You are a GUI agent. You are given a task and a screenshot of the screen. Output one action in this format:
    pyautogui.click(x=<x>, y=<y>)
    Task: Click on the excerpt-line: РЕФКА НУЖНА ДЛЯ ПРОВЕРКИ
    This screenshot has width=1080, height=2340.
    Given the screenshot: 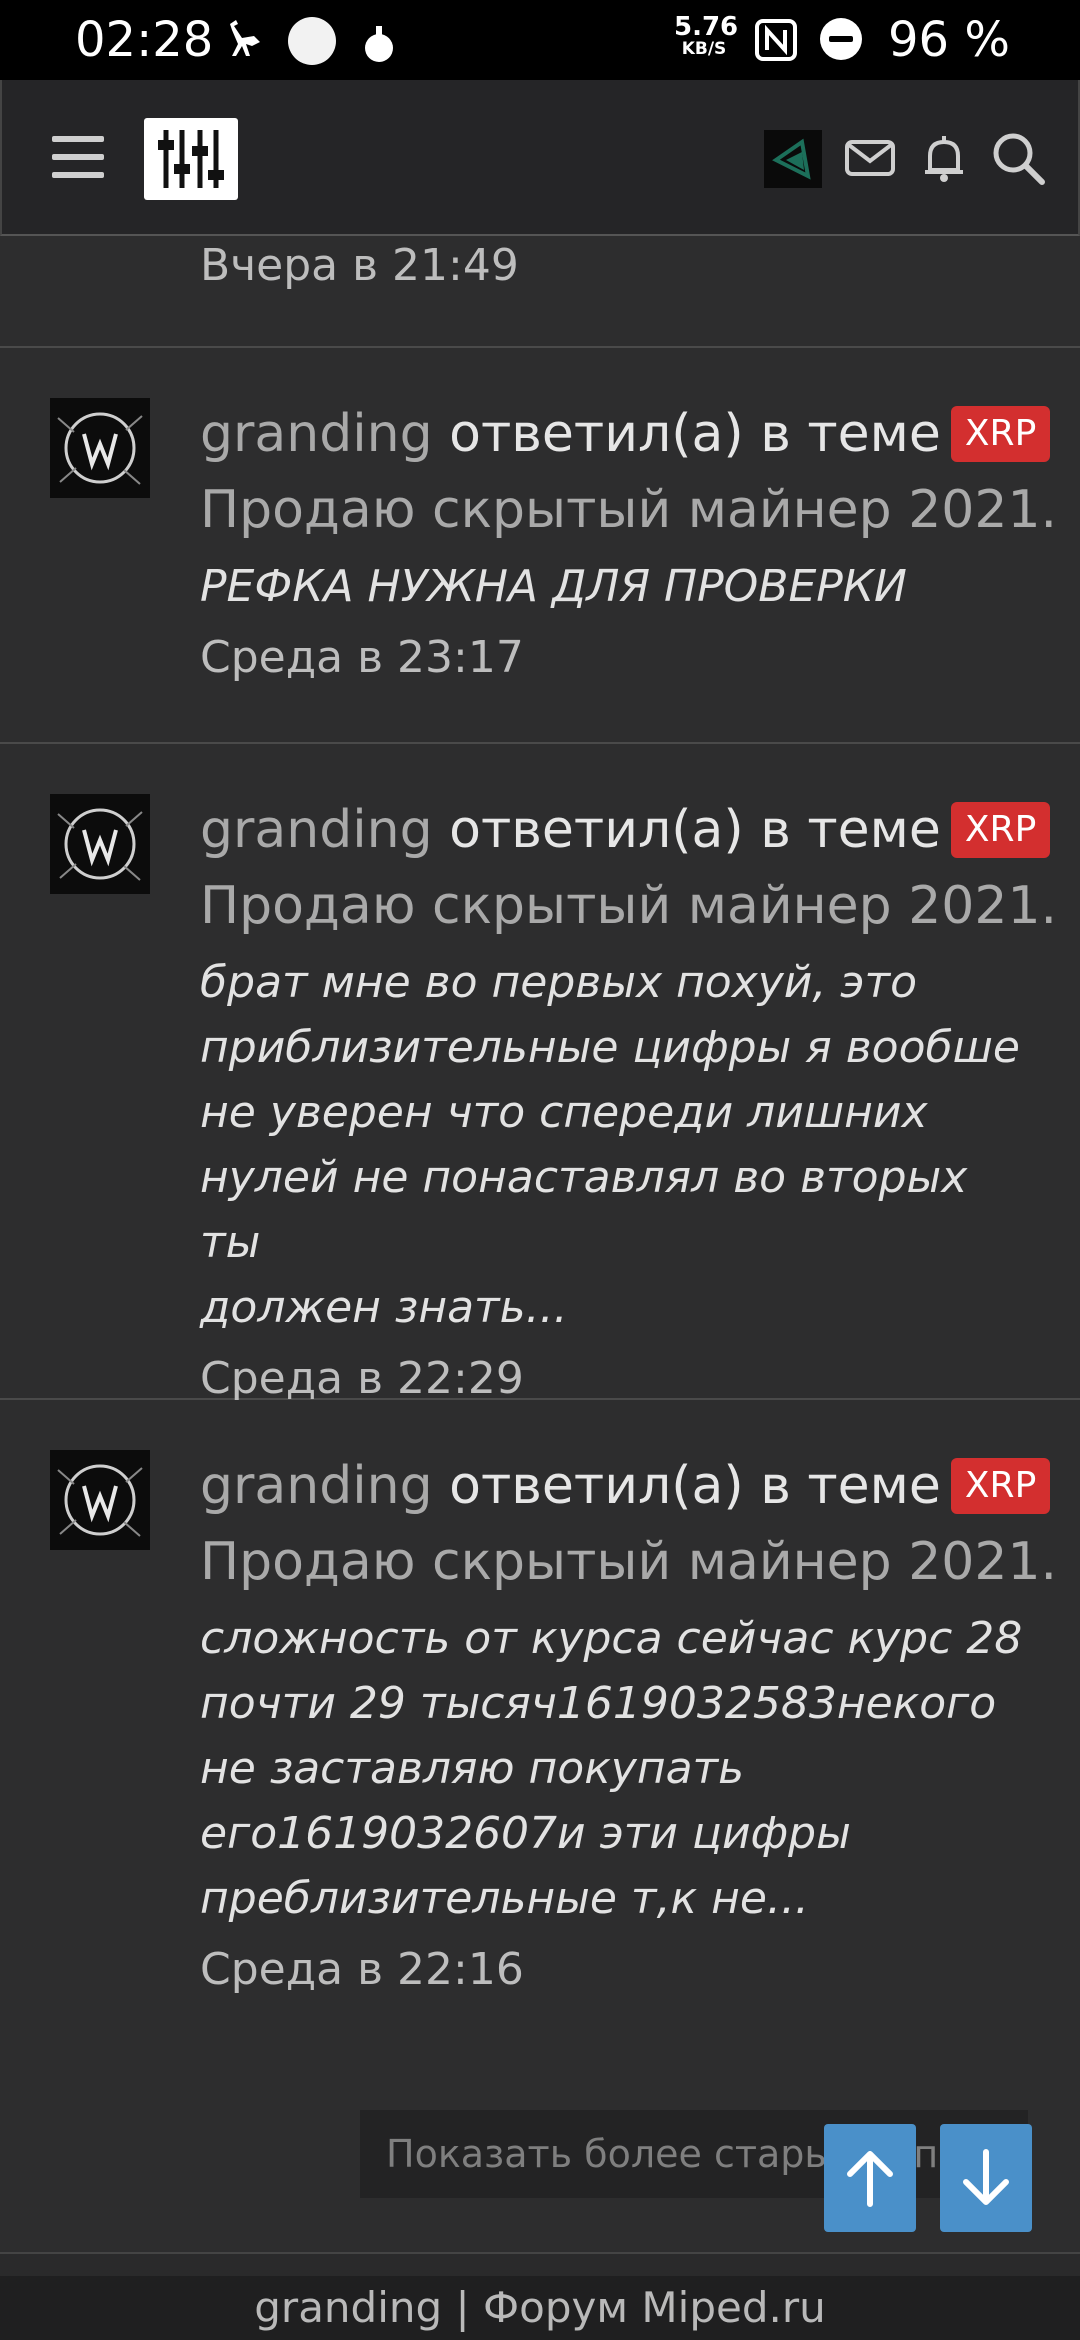 What is the action you would take?
    pyautogui.click(x=553, y=586)
    